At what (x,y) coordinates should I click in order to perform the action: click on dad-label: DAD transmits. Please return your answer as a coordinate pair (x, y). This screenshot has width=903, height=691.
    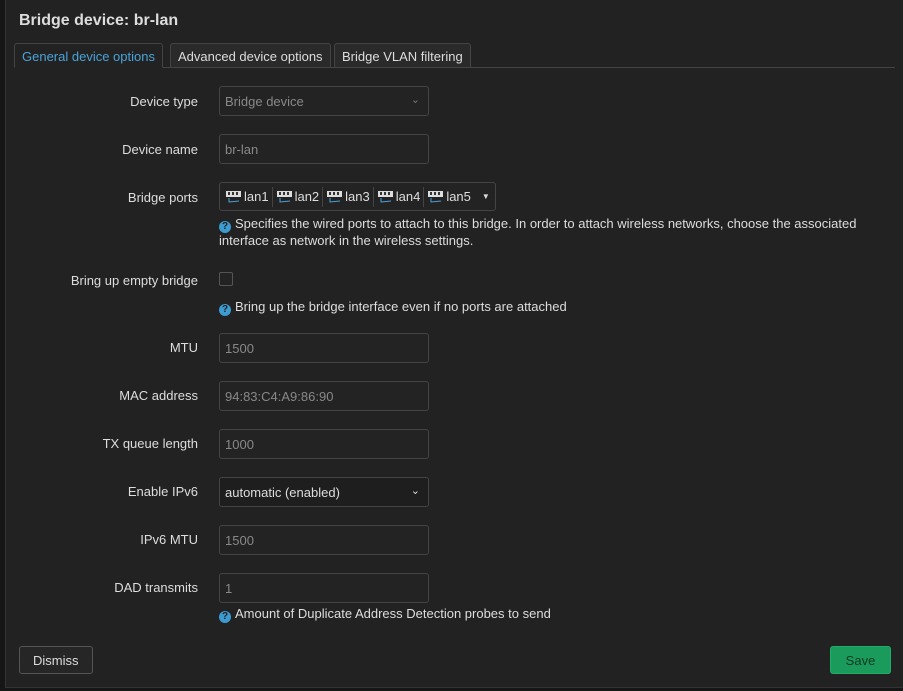
    Looking at the image, I should click on (156, 587).